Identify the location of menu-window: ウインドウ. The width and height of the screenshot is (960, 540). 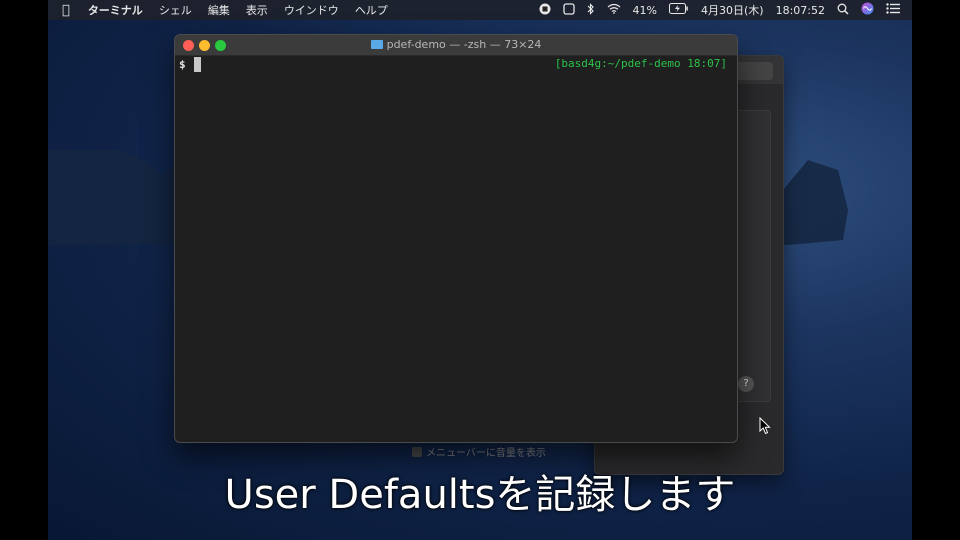
(311, 10).